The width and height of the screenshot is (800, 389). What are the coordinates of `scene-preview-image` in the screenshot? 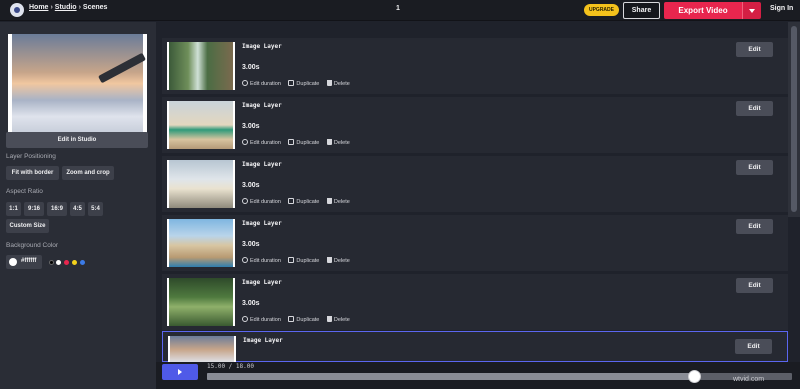 It's located at (77, 89).